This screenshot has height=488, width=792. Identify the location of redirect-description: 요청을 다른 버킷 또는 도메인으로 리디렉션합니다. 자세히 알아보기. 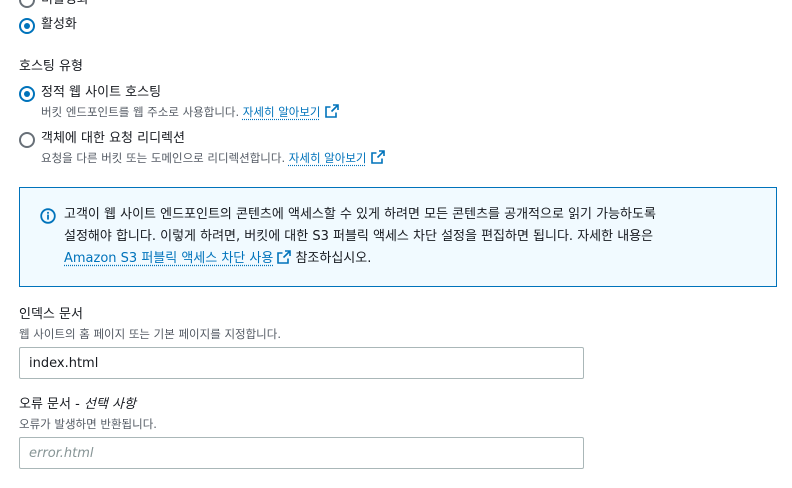
(213, 159).